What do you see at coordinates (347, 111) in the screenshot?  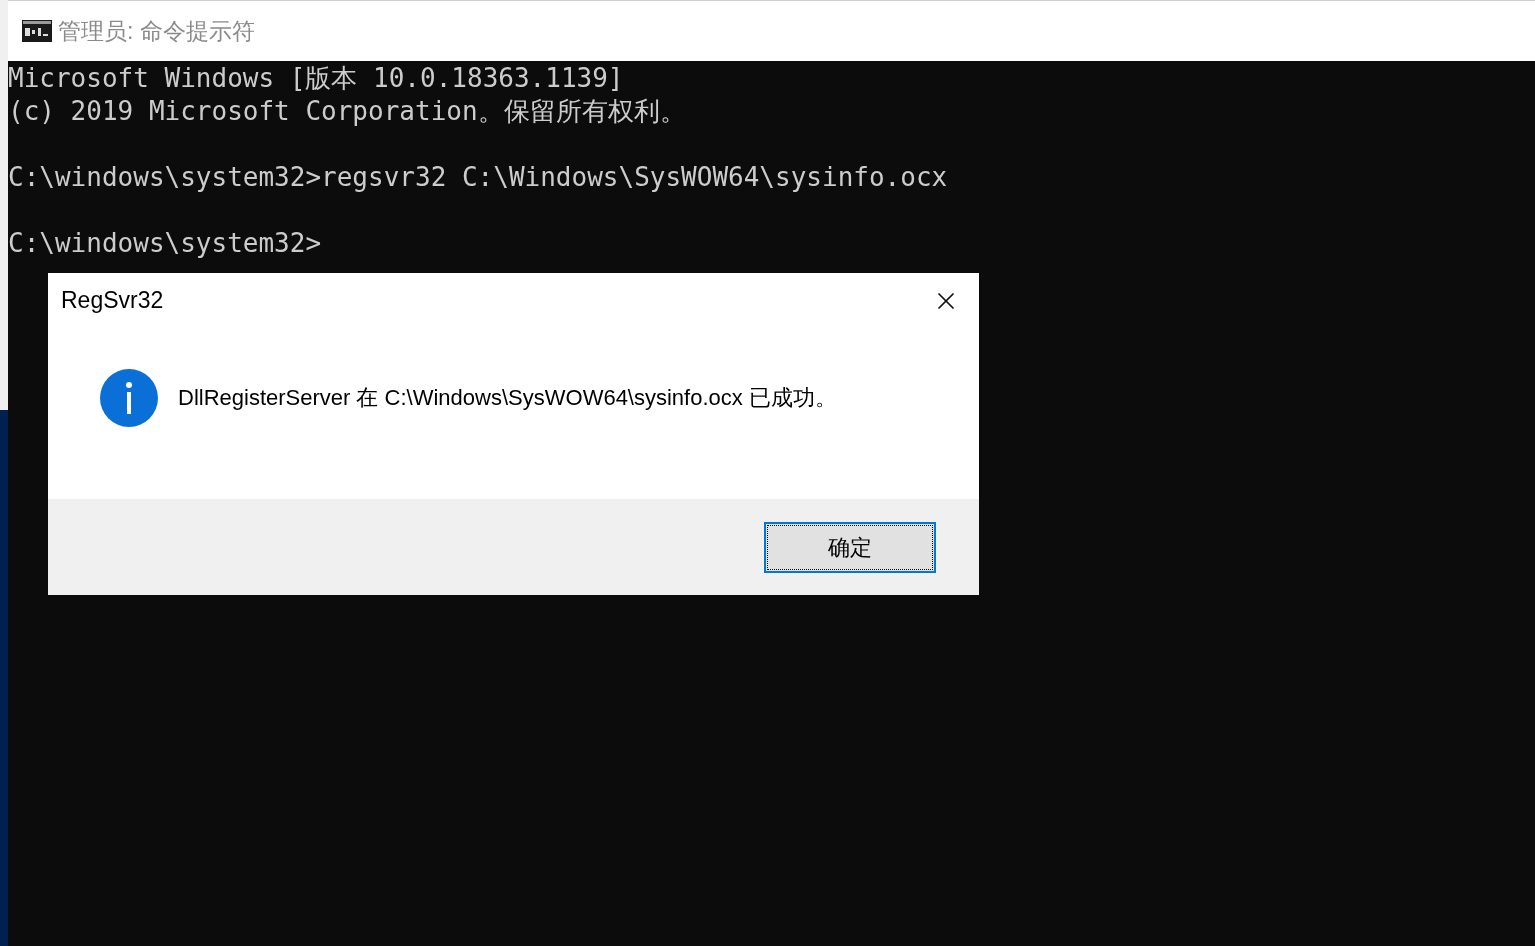 I see `console-line: (c) 2019 Microsoft Corporation。保留所有权利。` at bounding box center [347, 111].